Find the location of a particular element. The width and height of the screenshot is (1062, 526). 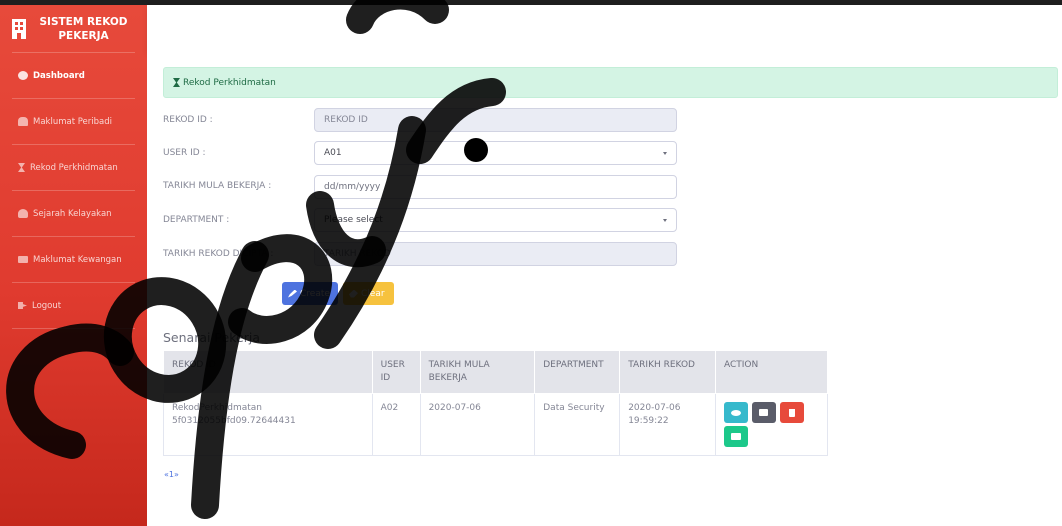

cell-tarikh-rekod: 2020-07-06 19:59:22 is located at coordinates (667, 424).